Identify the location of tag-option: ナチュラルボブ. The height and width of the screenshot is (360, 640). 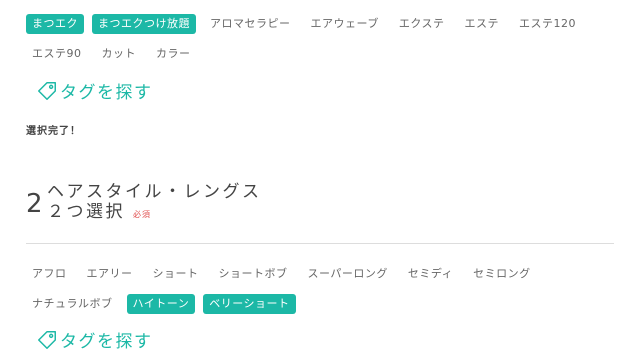
(72, 304).